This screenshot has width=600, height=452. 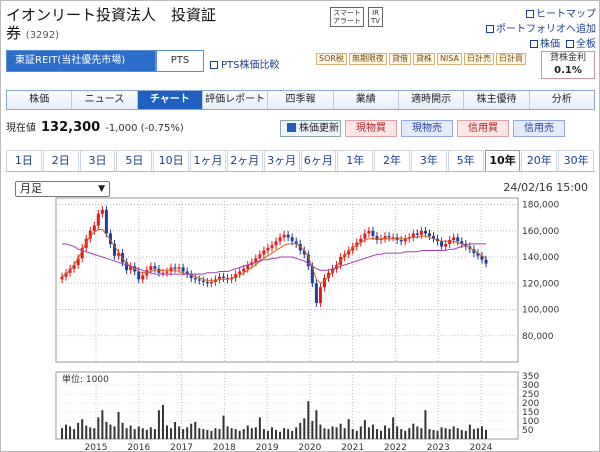 What do you see at coordinates (540, 206) in the screenshot?
I see `price-tick-label: 180,000` at bounding box center [540, 206].